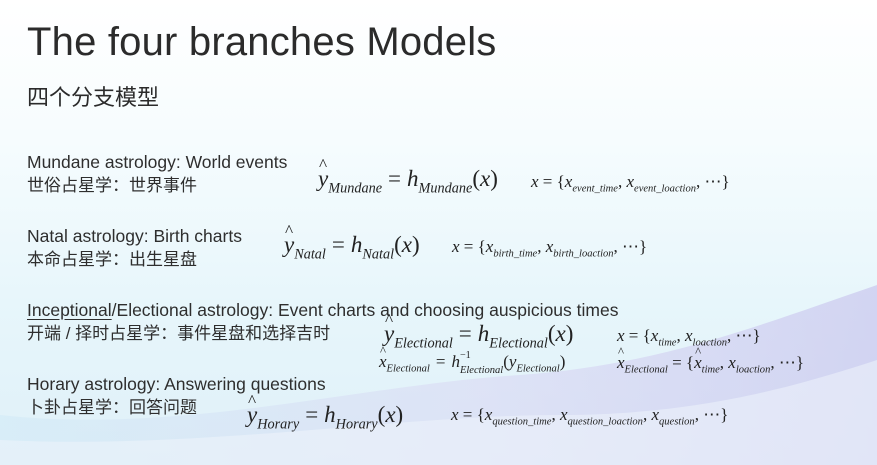 Image resolution: width=877 pixels, height=465 pixels. I want to click on page-title: The four branches Models, so click(262, 42).